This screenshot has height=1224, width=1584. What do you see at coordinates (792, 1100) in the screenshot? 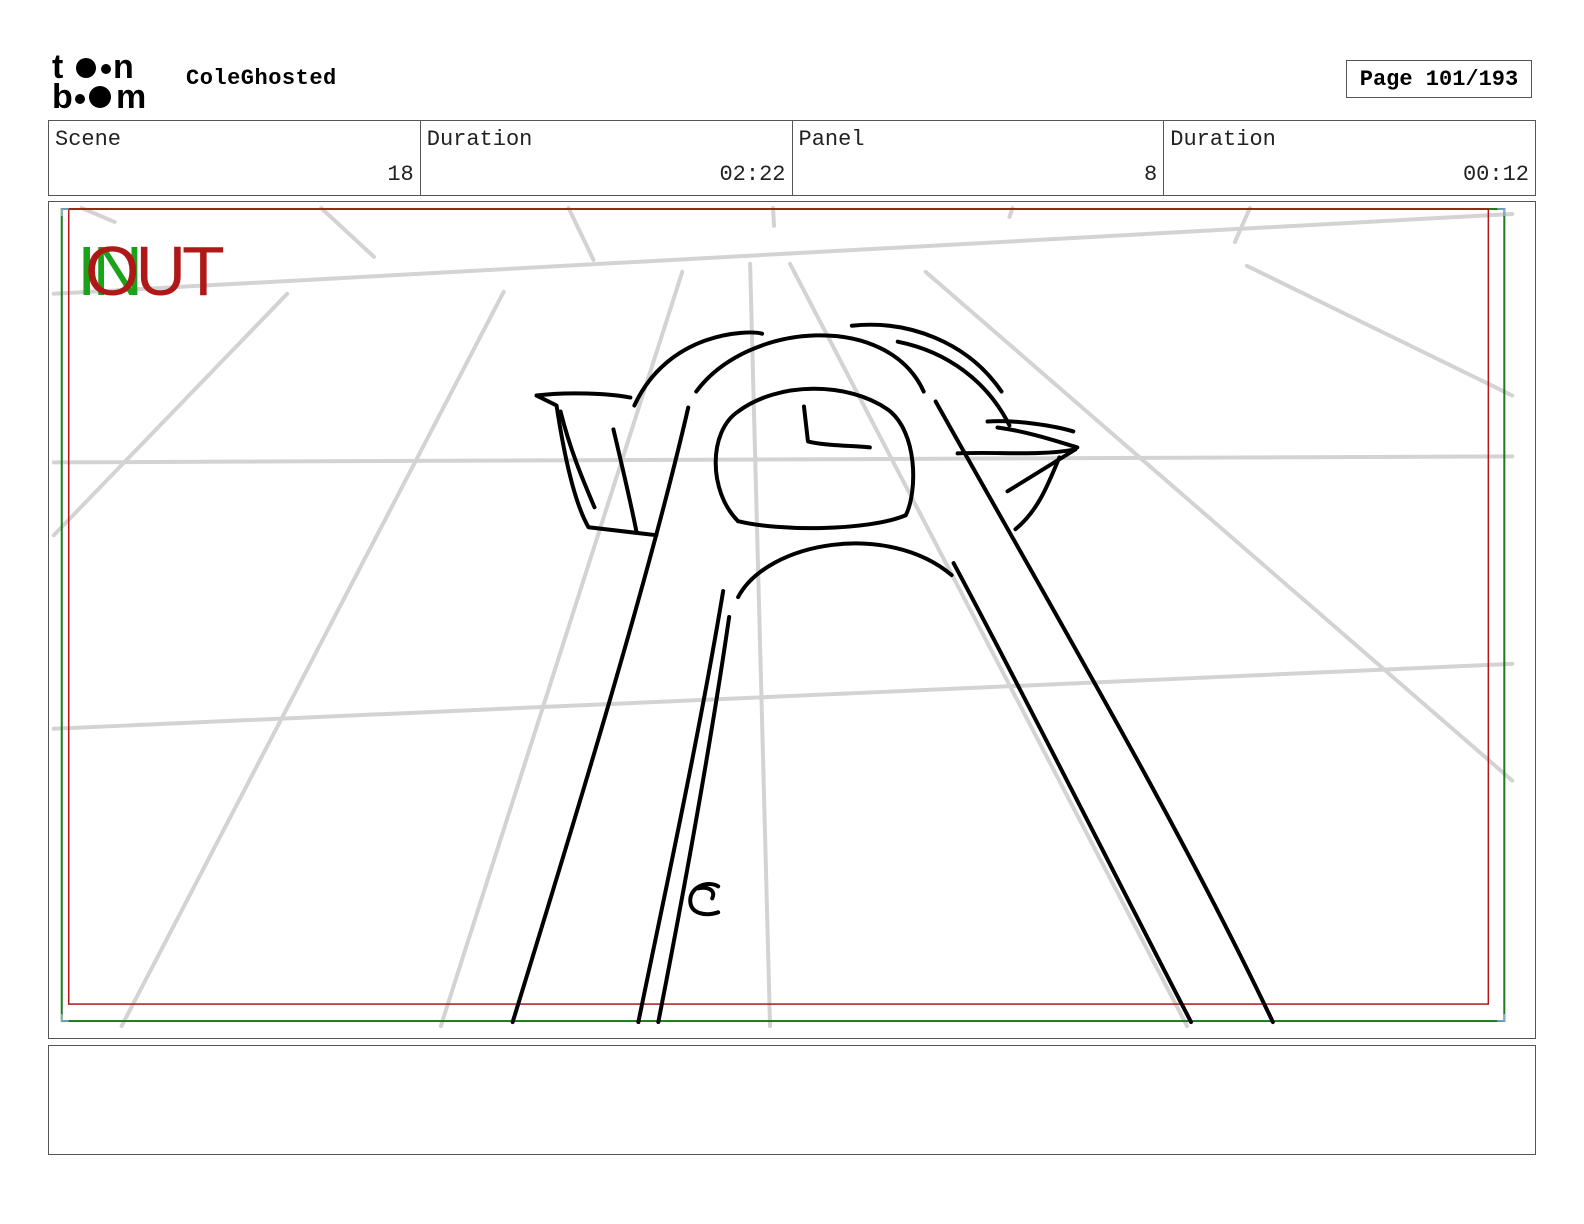
I see `panel-caption-box` at bounding box center [792, 1100].